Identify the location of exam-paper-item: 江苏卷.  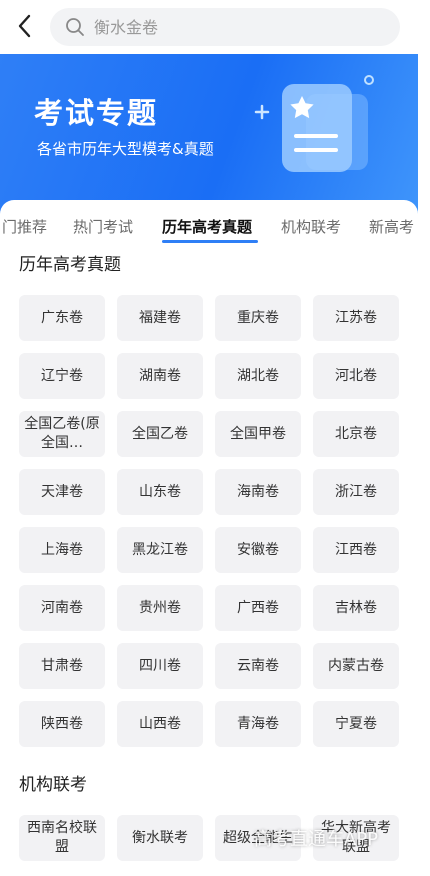
(356, 318).